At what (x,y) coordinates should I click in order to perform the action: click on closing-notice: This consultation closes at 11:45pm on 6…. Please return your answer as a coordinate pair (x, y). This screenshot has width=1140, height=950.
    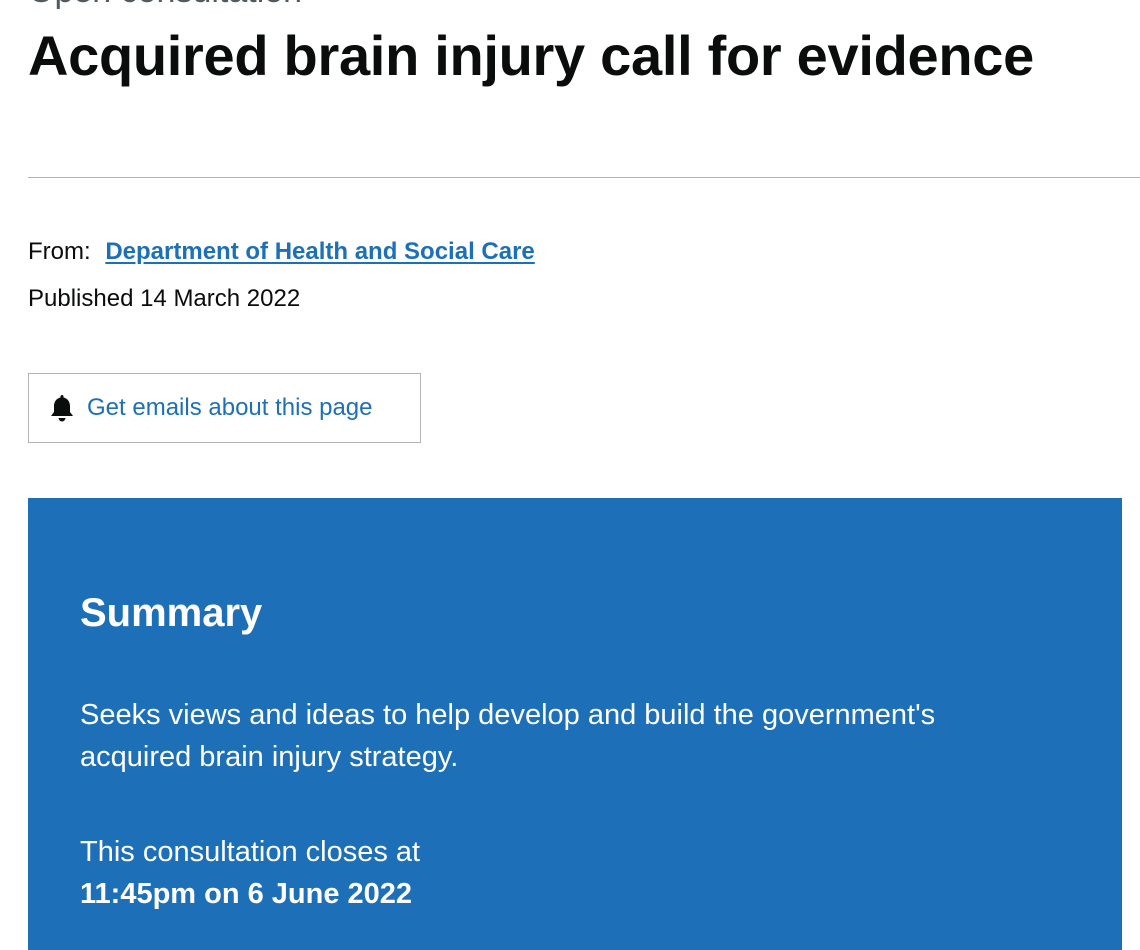
    Looking at the image, I should click on (250, 873).